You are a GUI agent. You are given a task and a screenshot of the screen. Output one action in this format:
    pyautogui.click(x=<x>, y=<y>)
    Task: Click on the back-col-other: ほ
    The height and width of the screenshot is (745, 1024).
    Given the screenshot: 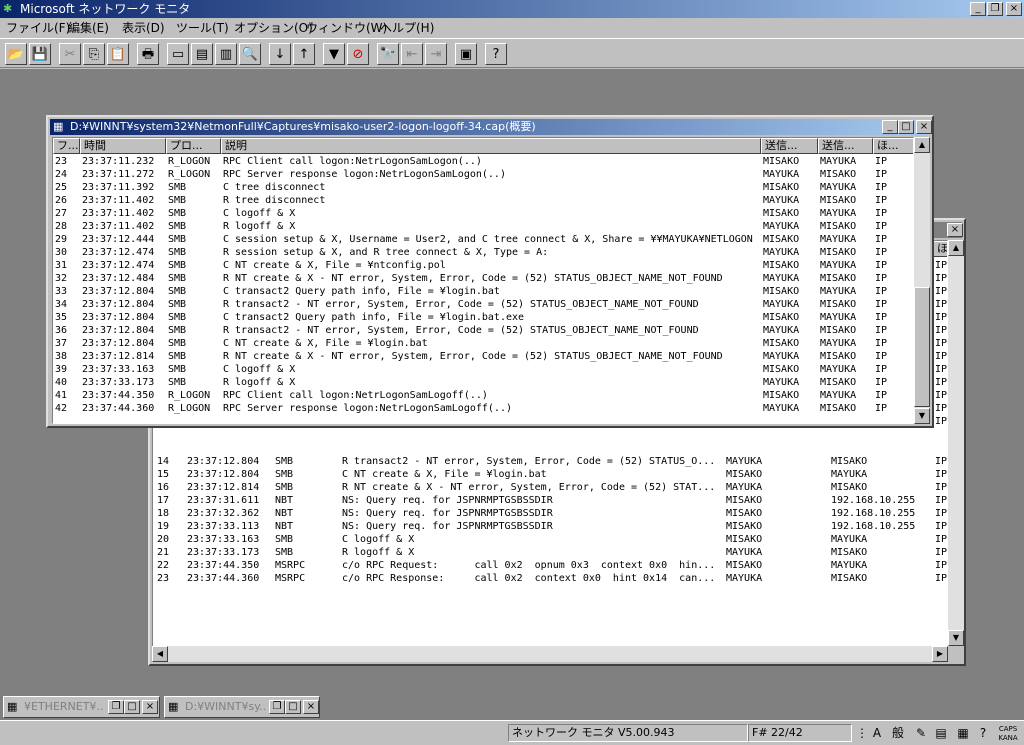 What is the action you would take?
    pyautogui.click(x=940, y=249)
    